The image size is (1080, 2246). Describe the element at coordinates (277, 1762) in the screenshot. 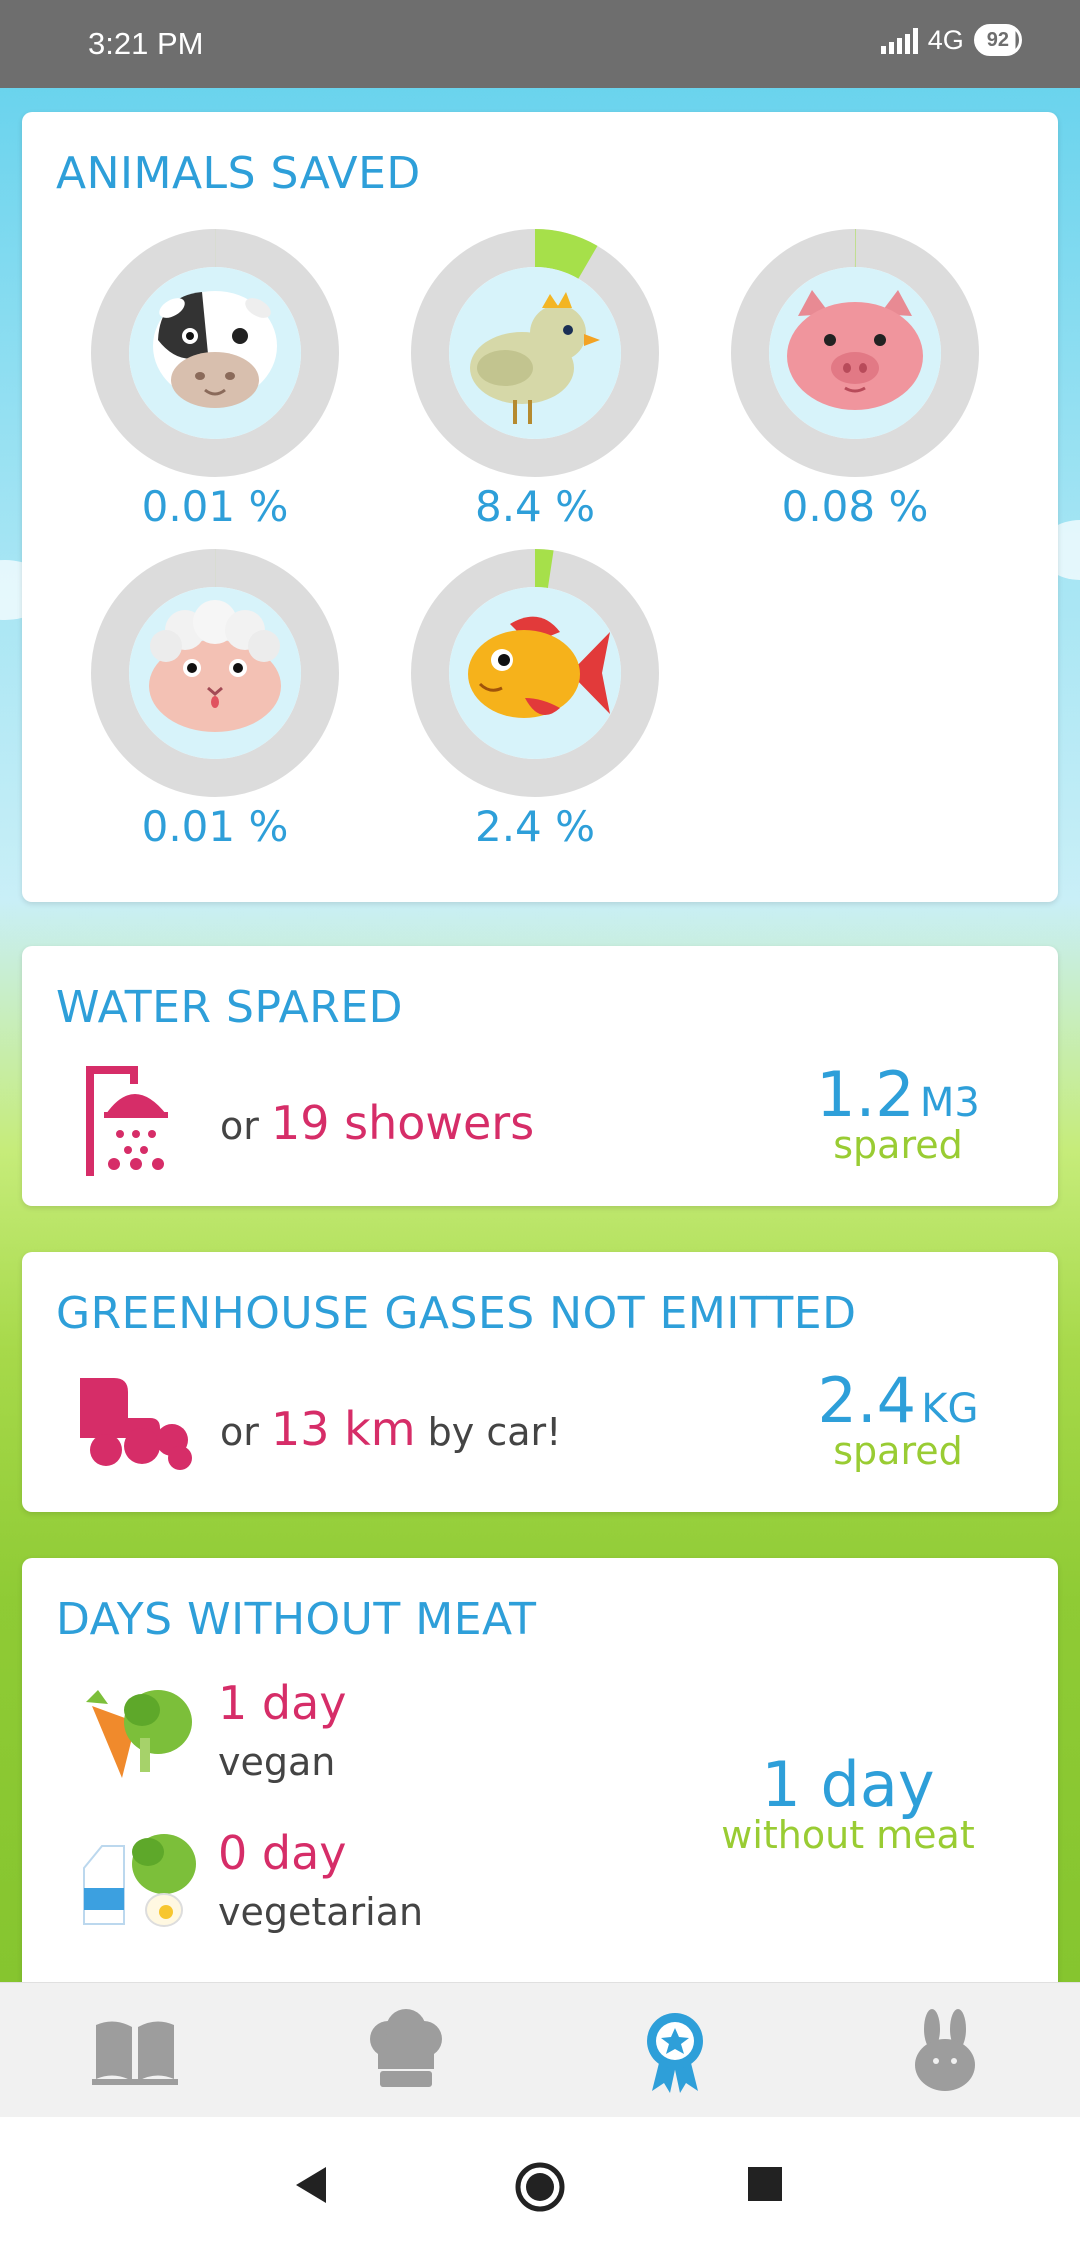

I see `vegan-label: vegan` at that location.